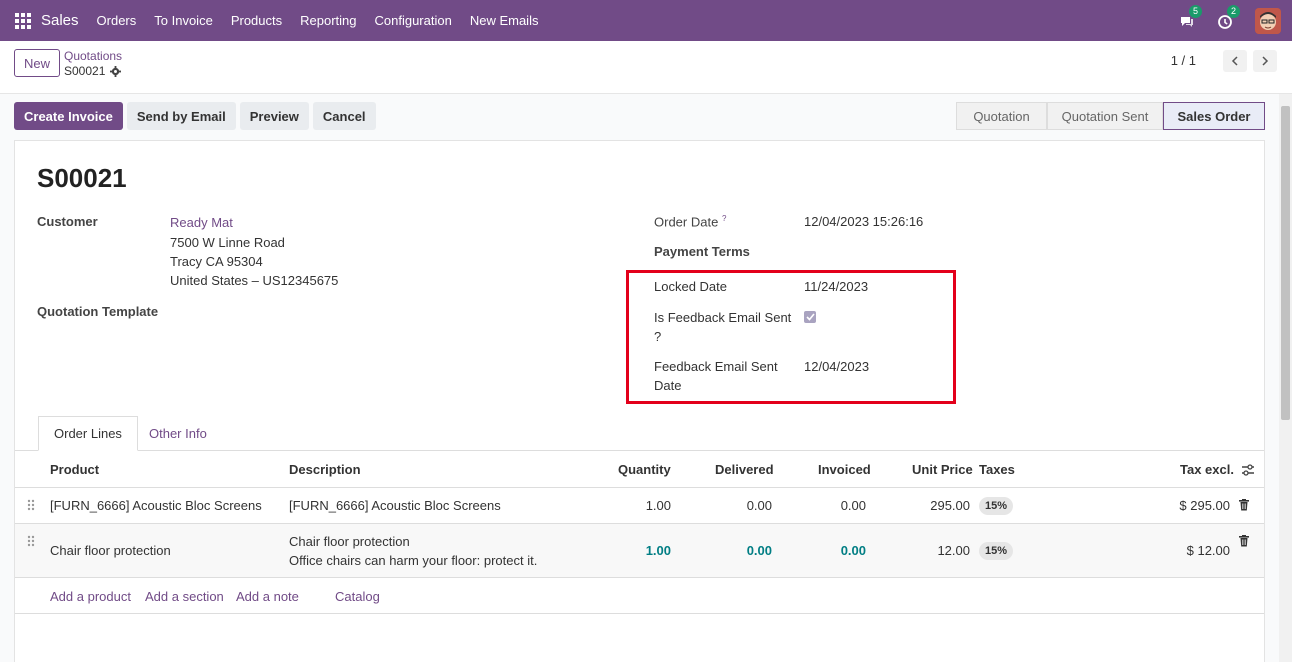  Describe the element at coordinates (156, 505) in the screenshot. I see `row-product: [FURN_6666] Acoustic Bloc Screens` at that location.